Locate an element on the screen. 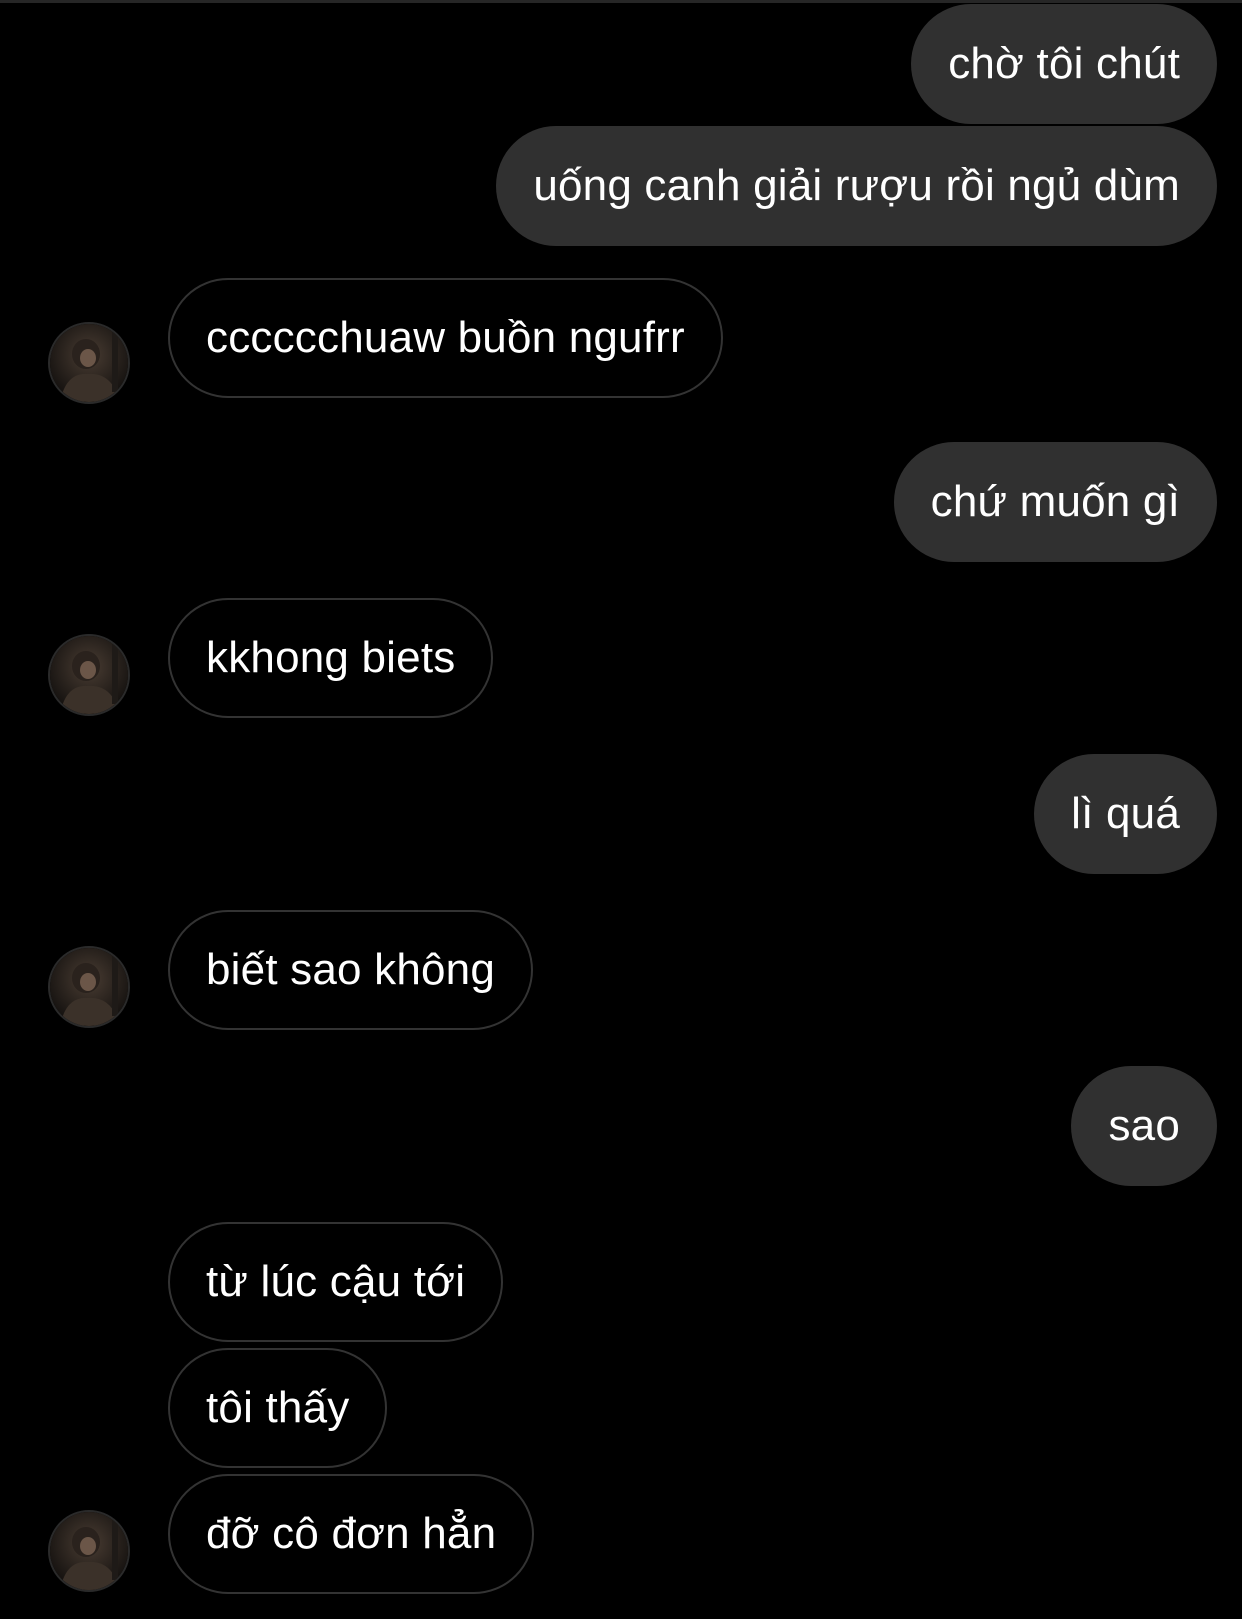 This screenshot has height=1619, width=1242. message-text: sao is located at coordinates (1144, 1125).